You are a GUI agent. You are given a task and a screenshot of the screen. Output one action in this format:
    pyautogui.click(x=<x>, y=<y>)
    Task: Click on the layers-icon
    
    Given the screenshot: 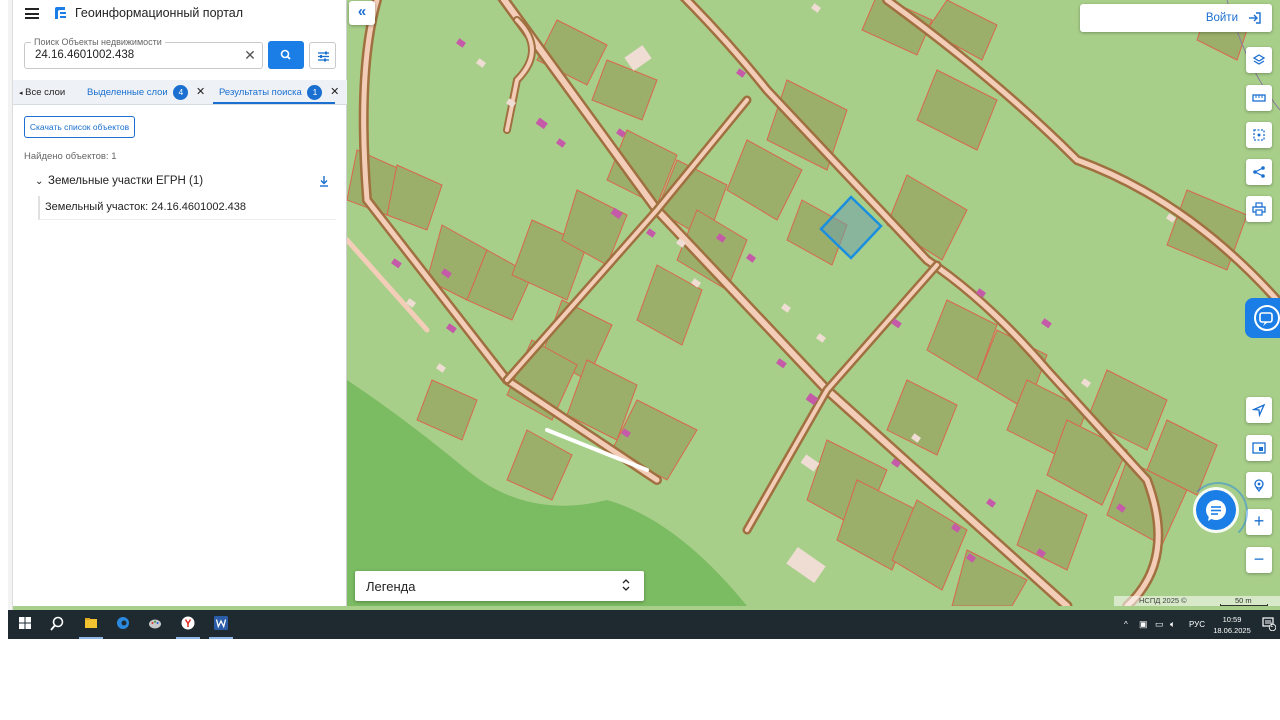 What is the action you would take?
    pyautogui.click(x=1259, y=59)
    